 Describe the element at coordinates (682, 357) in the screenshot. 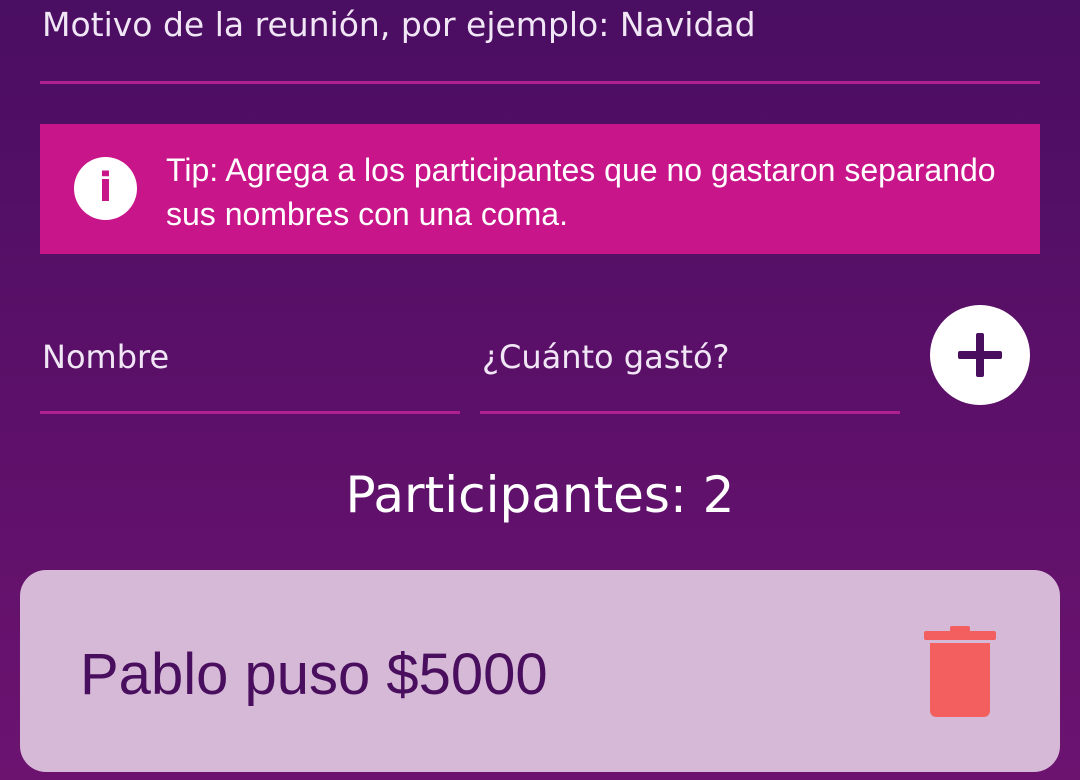

I see `amount-input` at that location.